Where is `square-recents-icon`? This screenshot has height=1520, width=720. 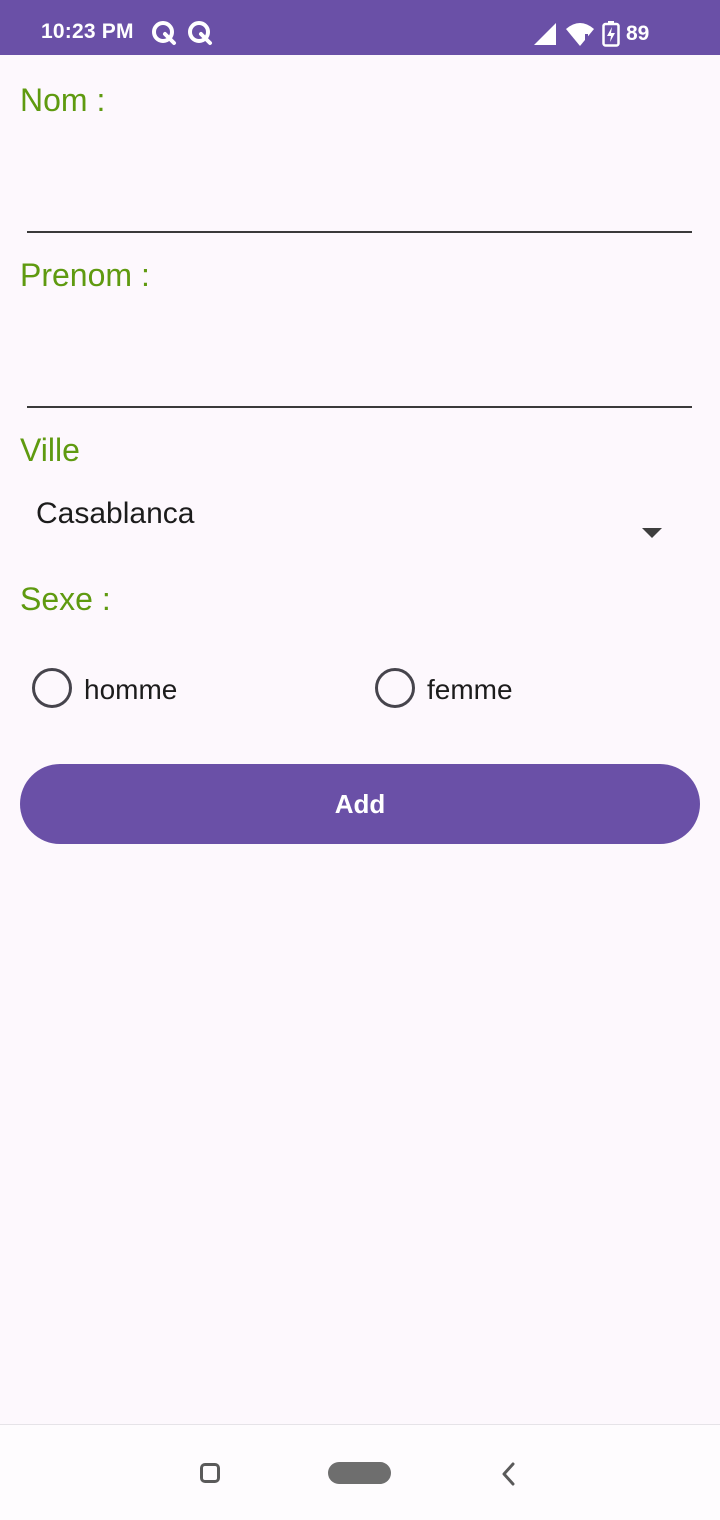
square-recents-icon is located at coordinates (210, 1473).